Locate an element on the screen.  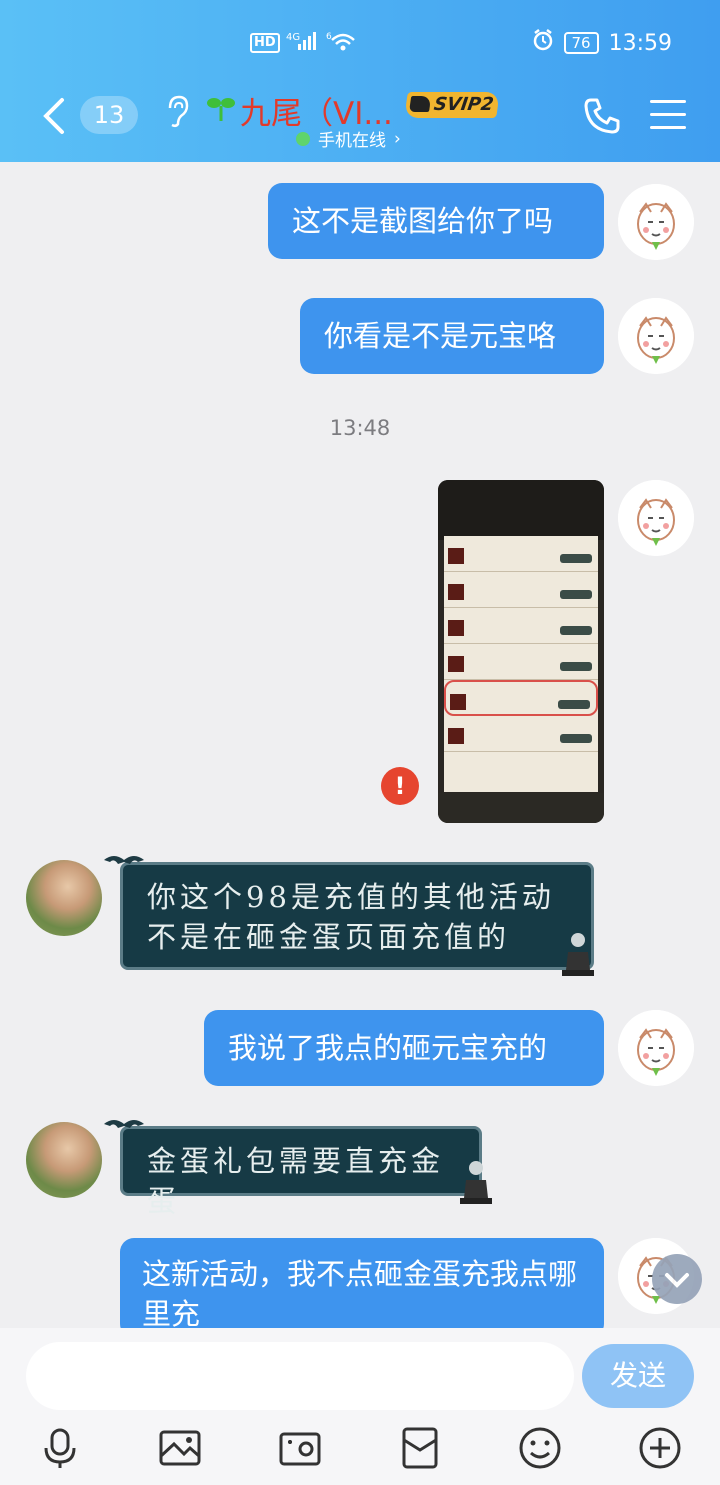
svip-badge: SVIP2 is located at coordinates (452, 105).